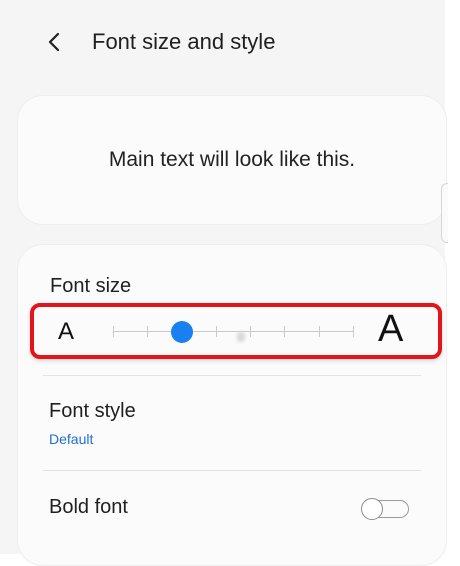 This screenshot has height=566, width=460. What do you see at coordinates (372, 509) in the screenshot?
I see `toggle-knob` at bounding box center [372, 509].